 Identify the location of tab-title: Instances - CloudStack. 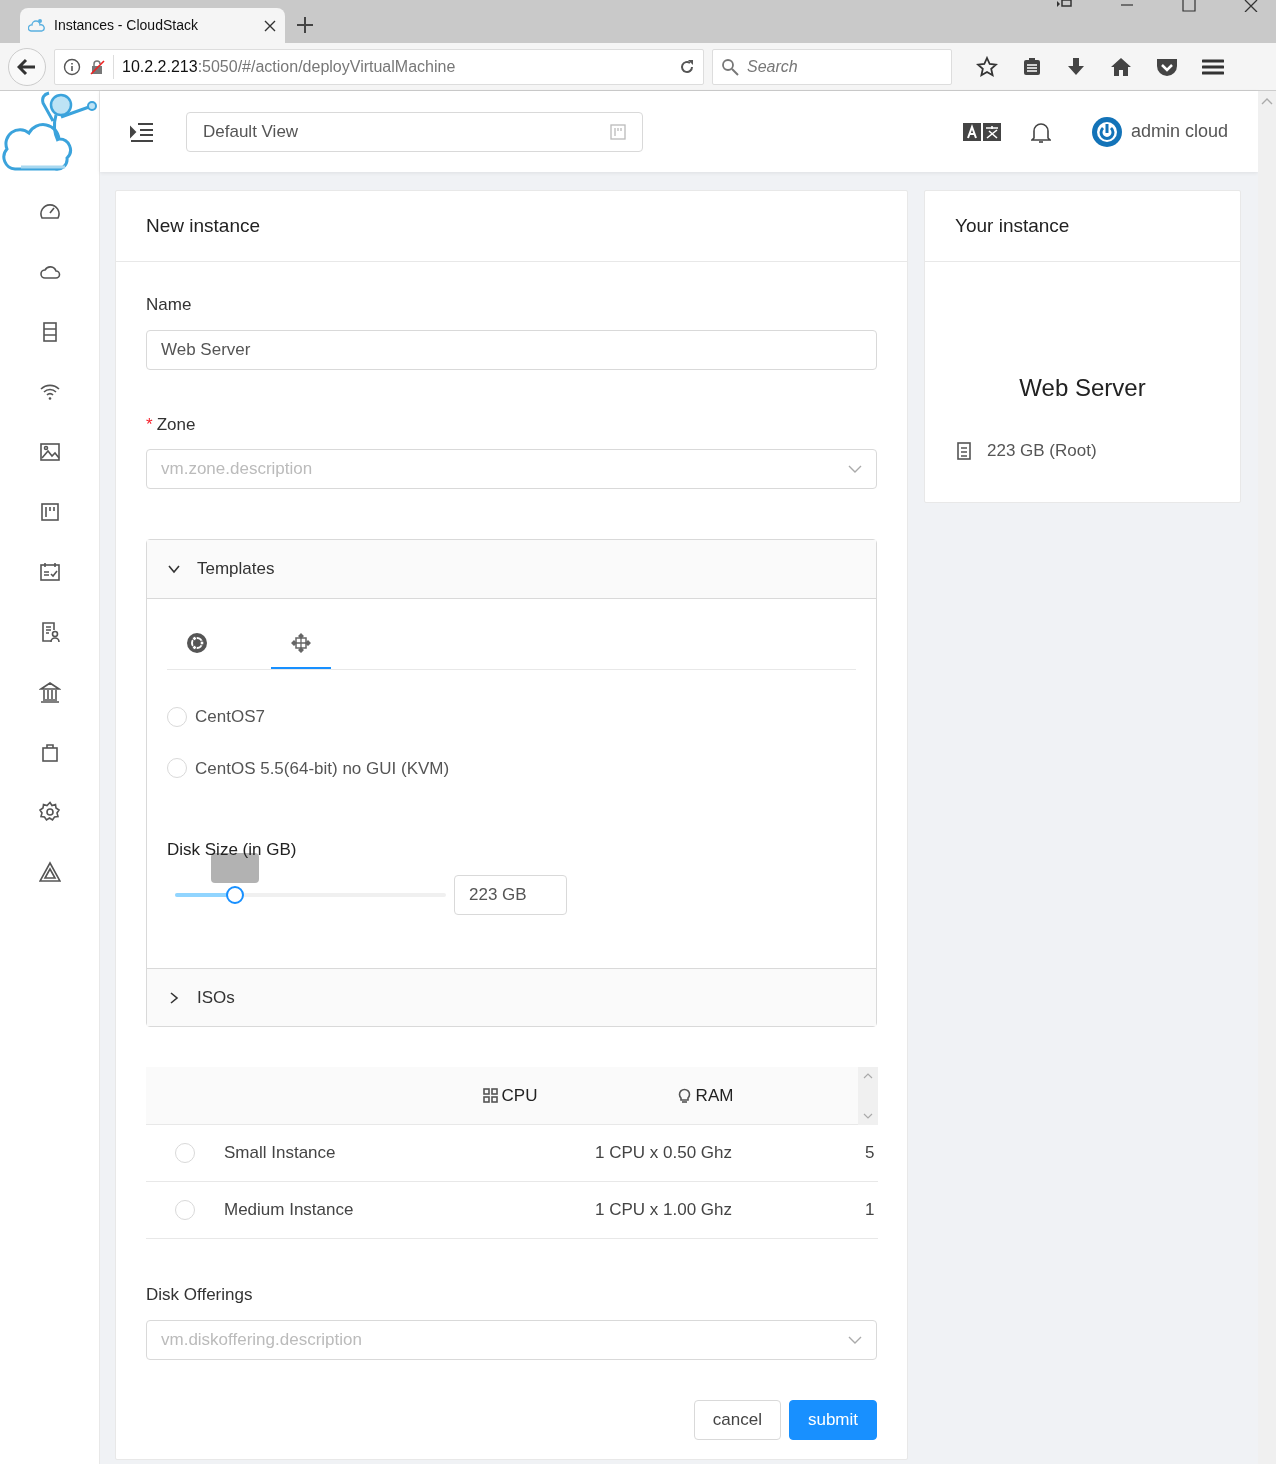
(126, 25).